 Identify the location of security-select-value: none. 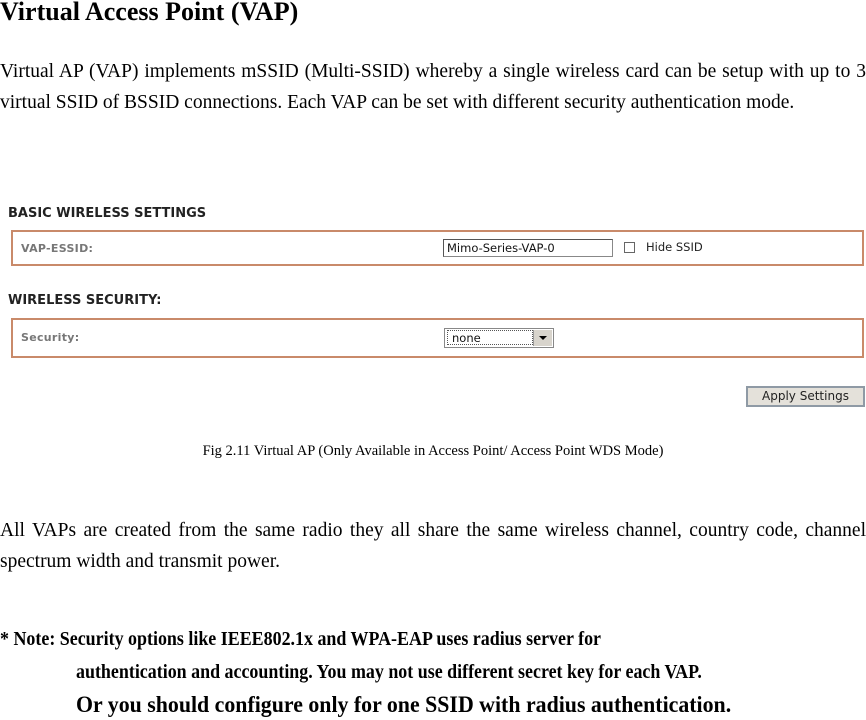
(490, 337).